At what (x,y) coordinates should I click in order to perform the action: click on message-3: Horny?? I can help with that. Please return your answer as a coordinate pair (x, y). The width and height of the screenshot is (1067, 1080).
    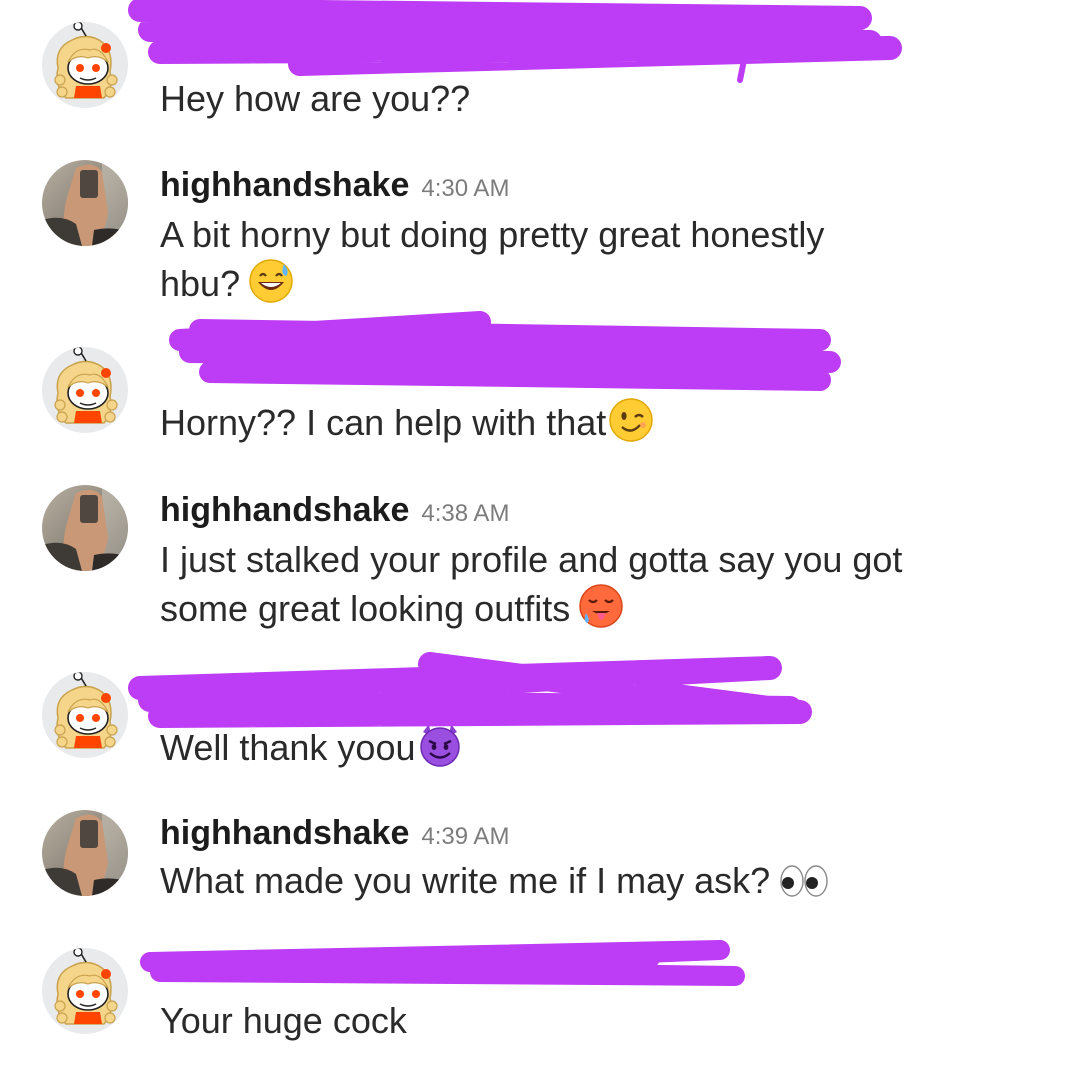
    Looking at the image, I should click on (533, 395).